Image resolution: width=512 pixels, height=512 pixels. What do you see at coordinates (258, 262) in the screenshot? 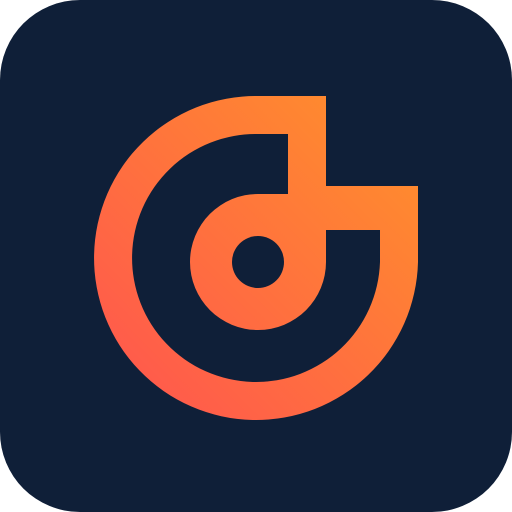
I see `inner-dot` at bounding box center [258, 262].